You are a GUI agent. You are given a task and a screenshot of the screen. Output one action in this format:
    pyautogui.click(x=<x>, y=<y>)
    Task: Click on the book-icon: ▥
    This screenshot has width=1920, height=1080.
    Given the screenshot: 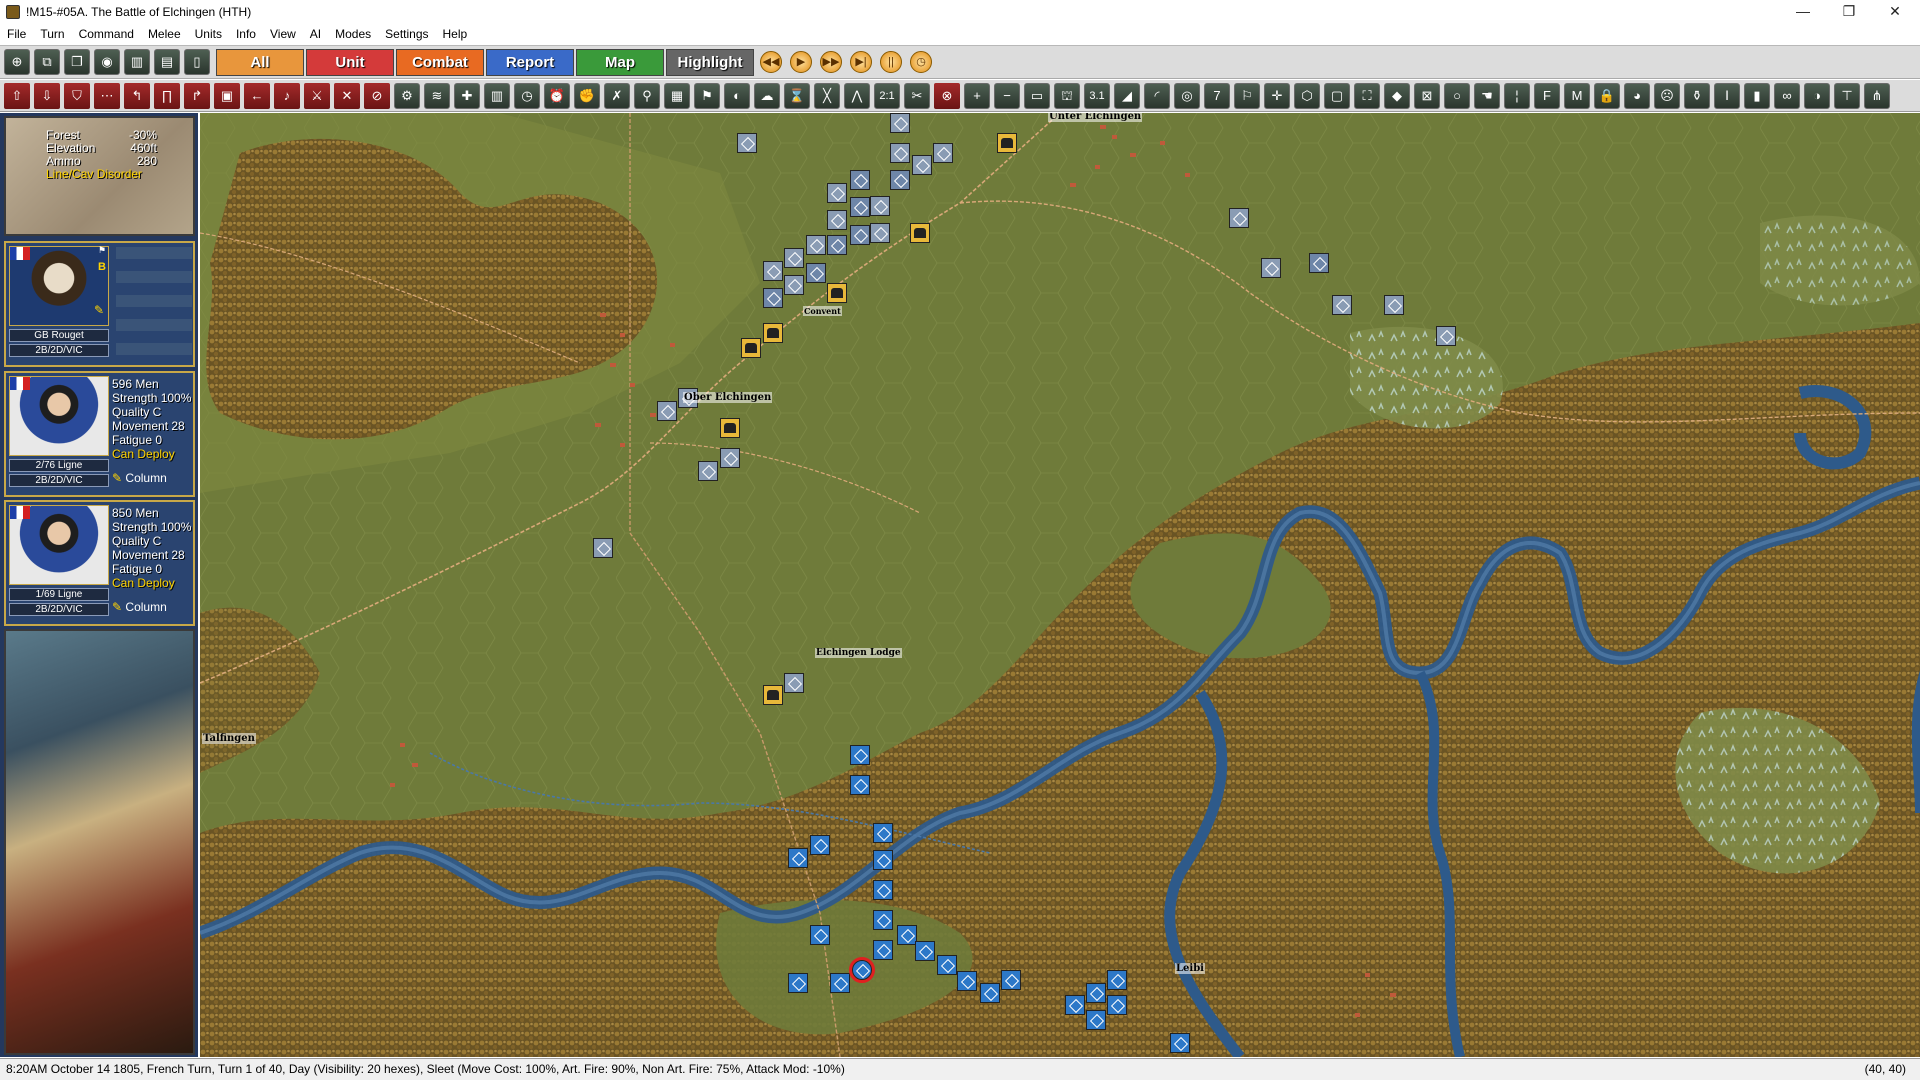 What is the action you would take?
    pyautogui.click(x=137, y=62)
    